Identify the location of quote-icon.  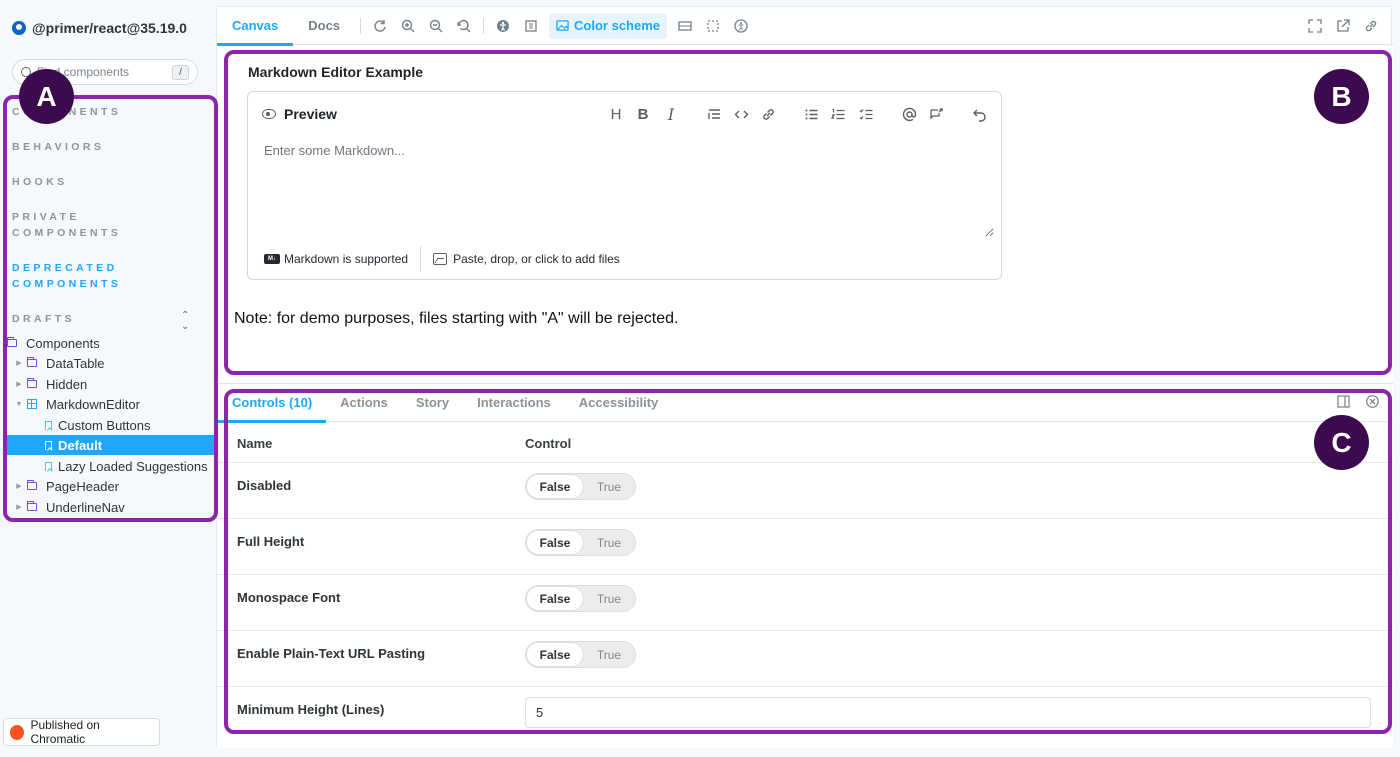
(714, 114).